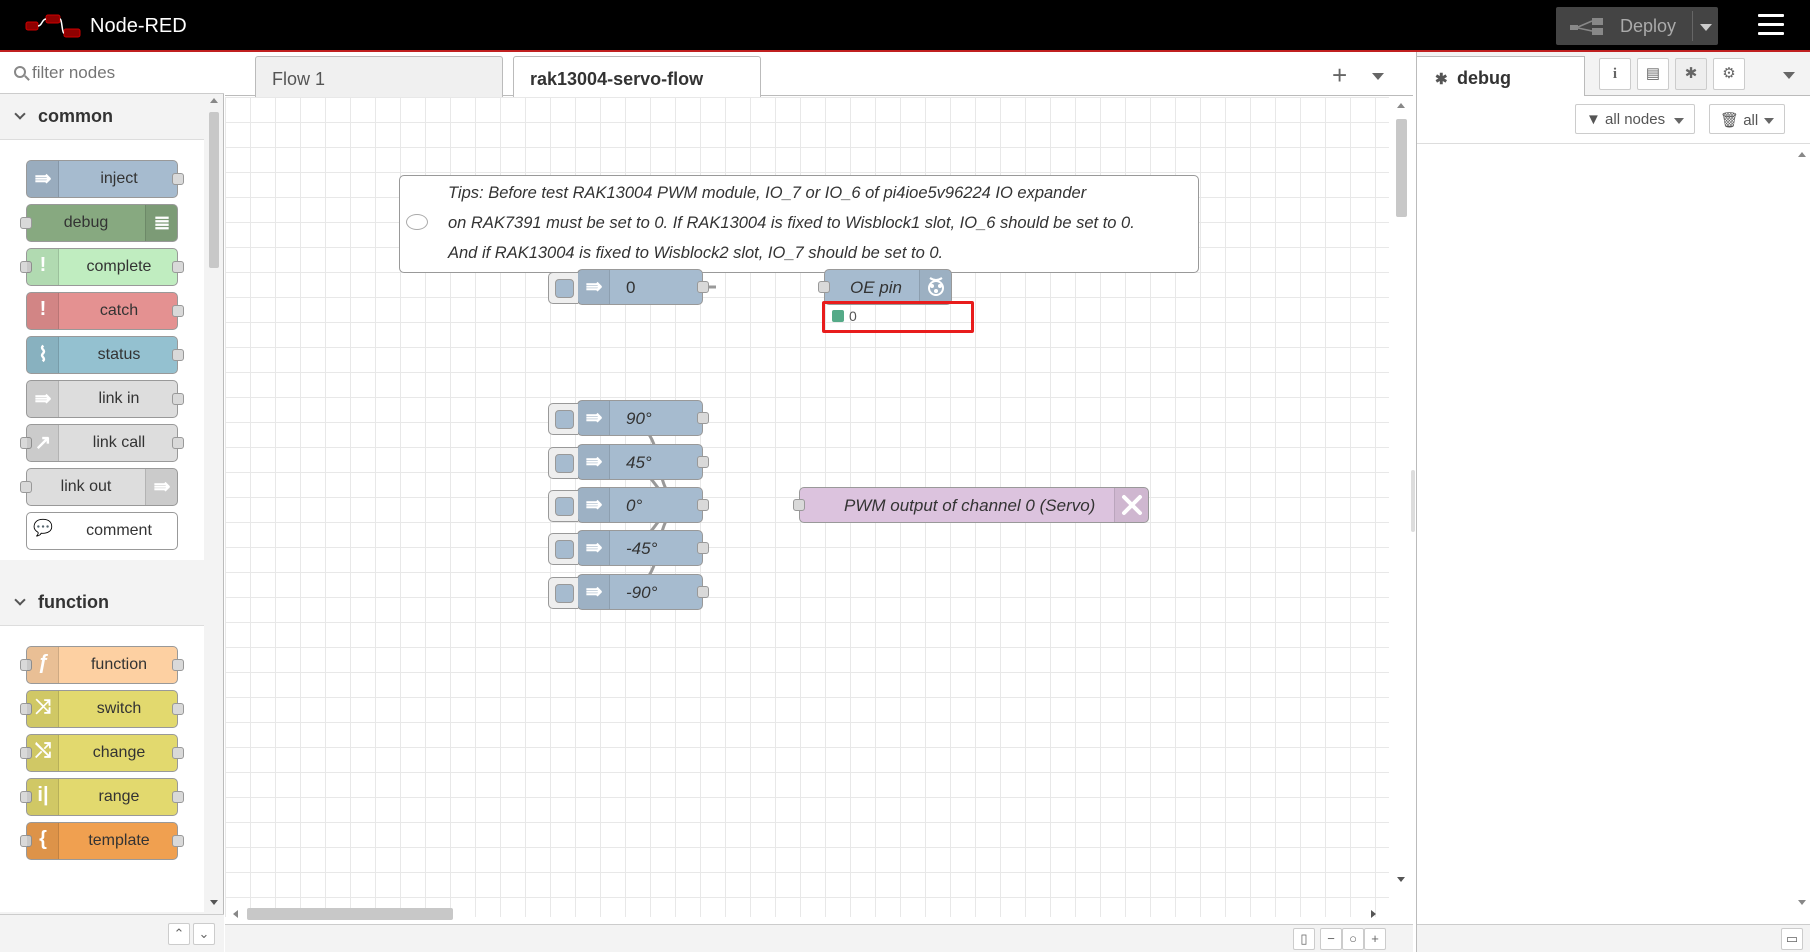  Describe the element at coordinates (628, 287) in the screenshot. I see `inject-node-0: ⇛ 0` at that location.